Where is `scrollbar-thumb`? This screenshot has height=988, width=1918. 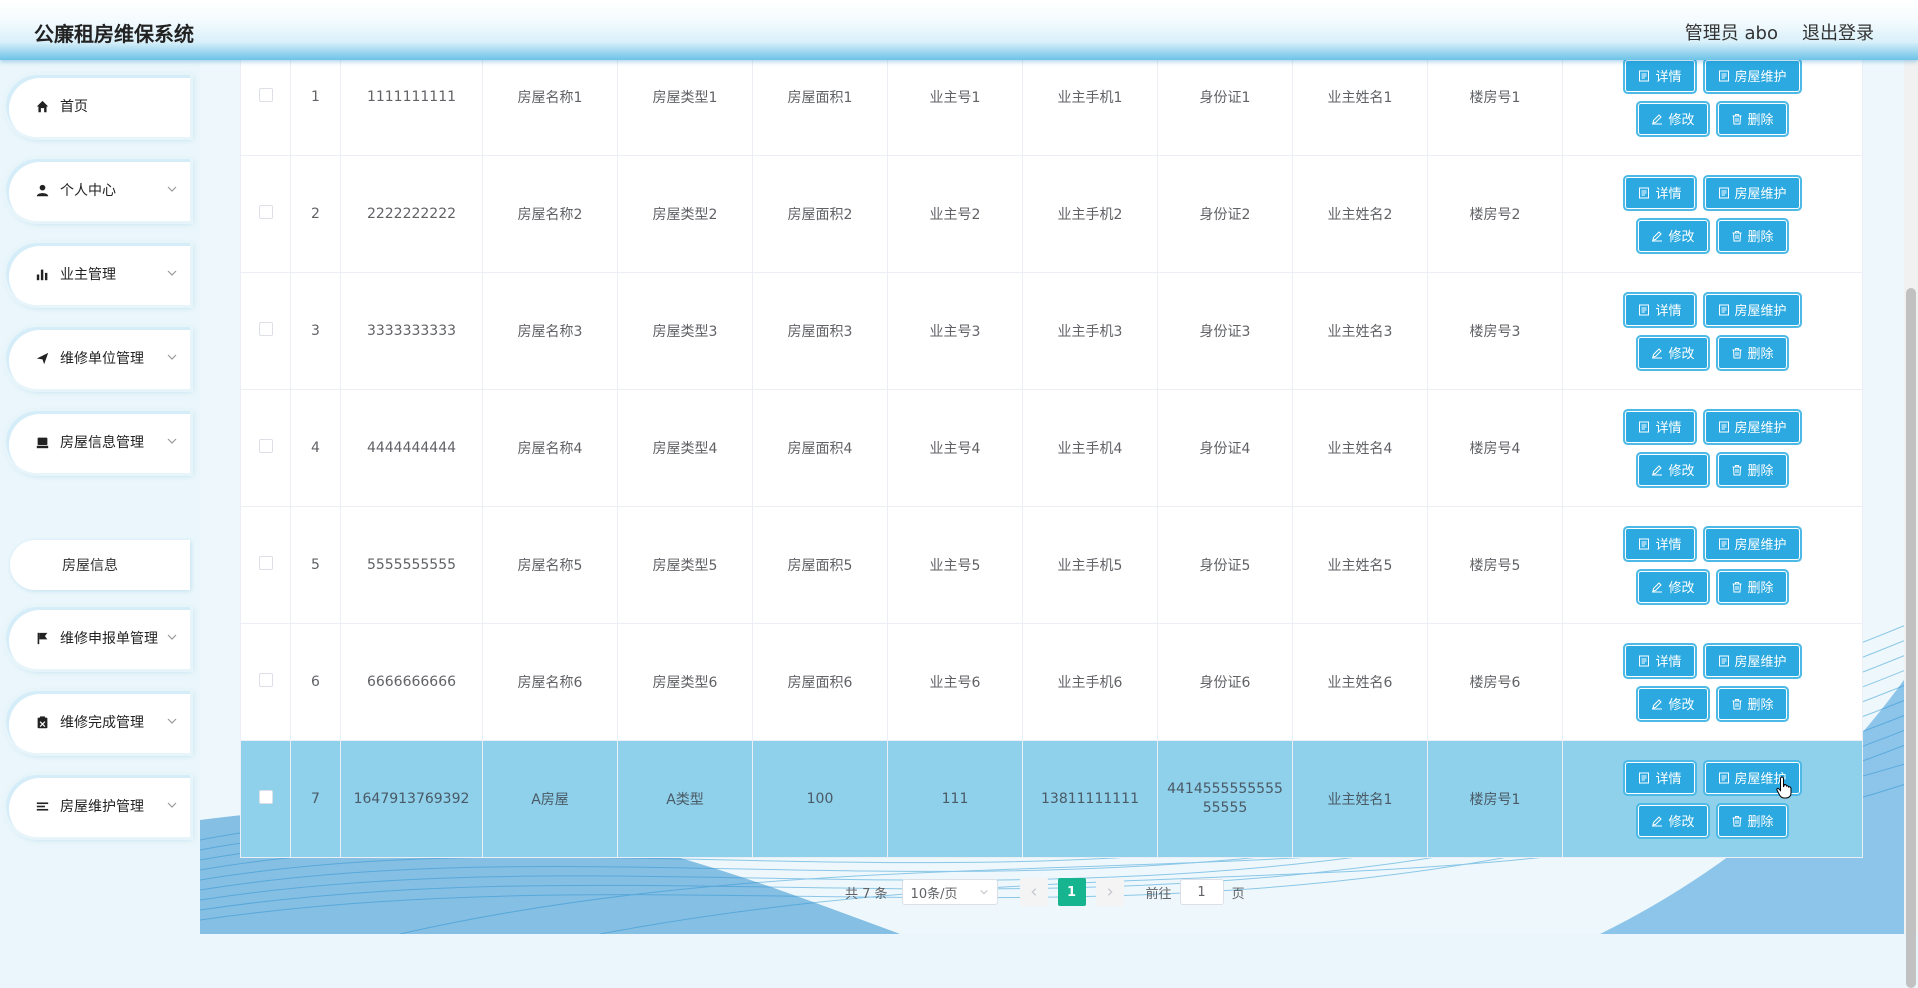
scrollbar-thumb is located at coordinates (1911, 638).